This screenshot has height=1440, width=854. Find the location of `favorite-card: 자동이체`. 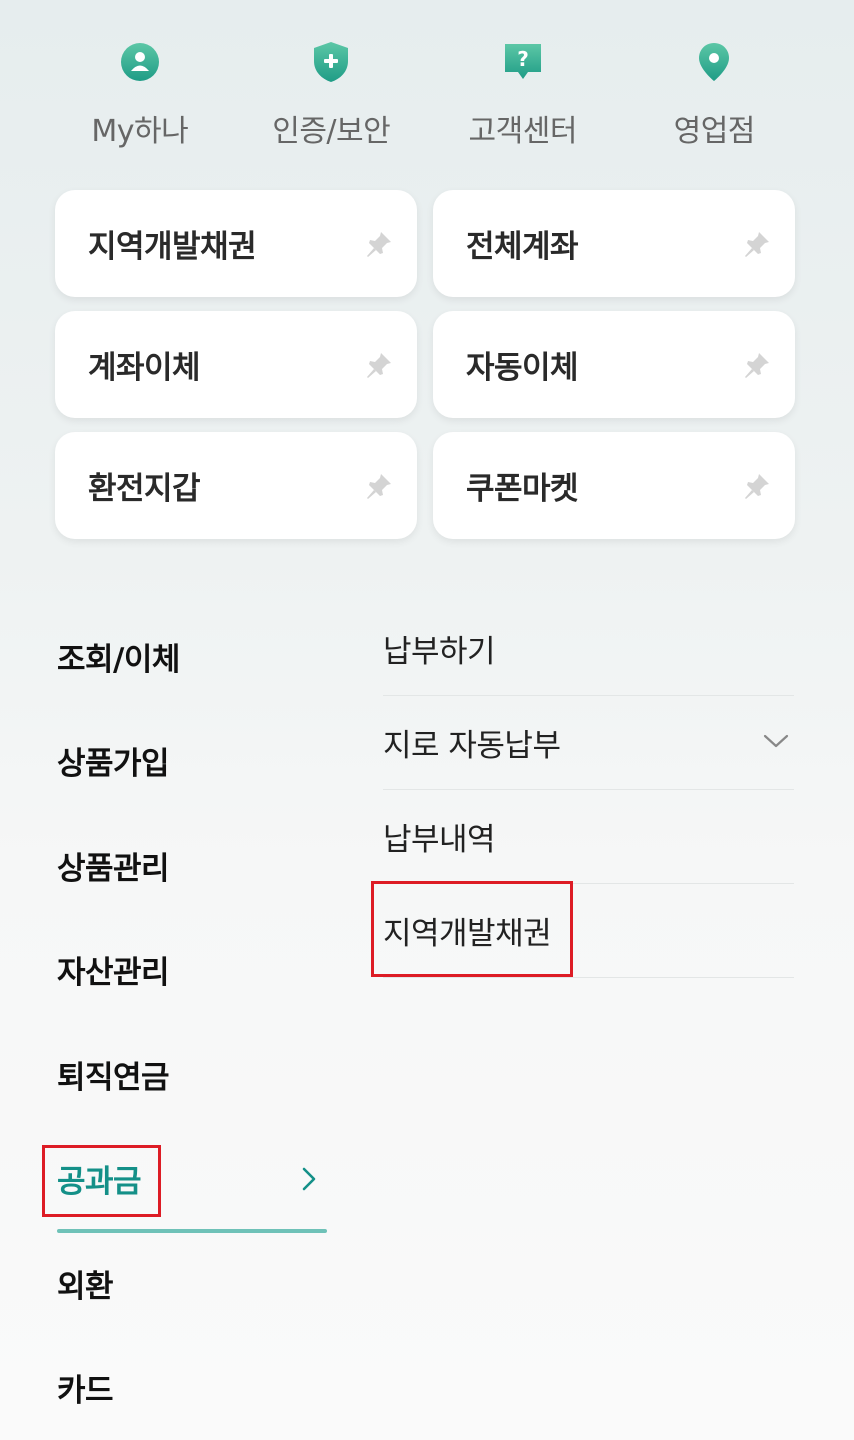

favorite-card: 자동이체 is located at coordinates (614, 364).